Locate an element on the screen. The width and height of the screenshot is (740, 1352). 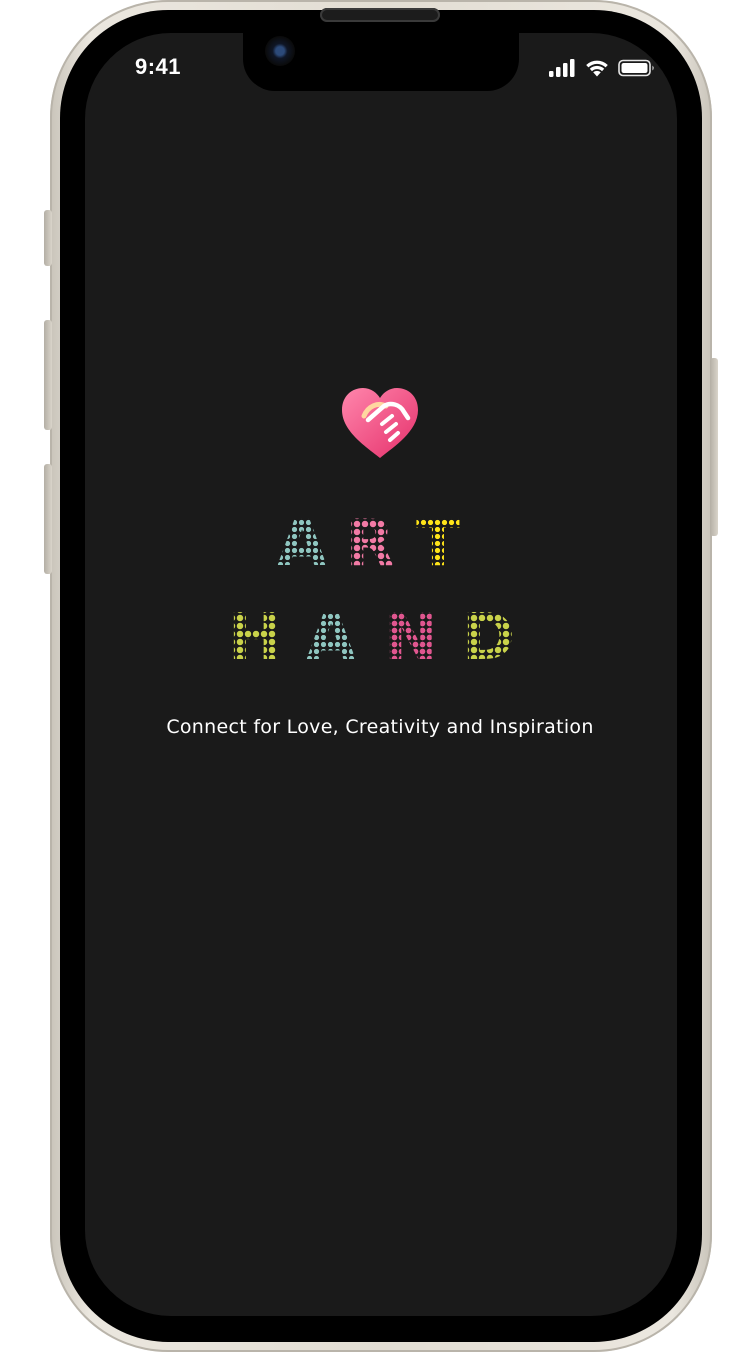
status-icons is located at coordinates (602, 68).